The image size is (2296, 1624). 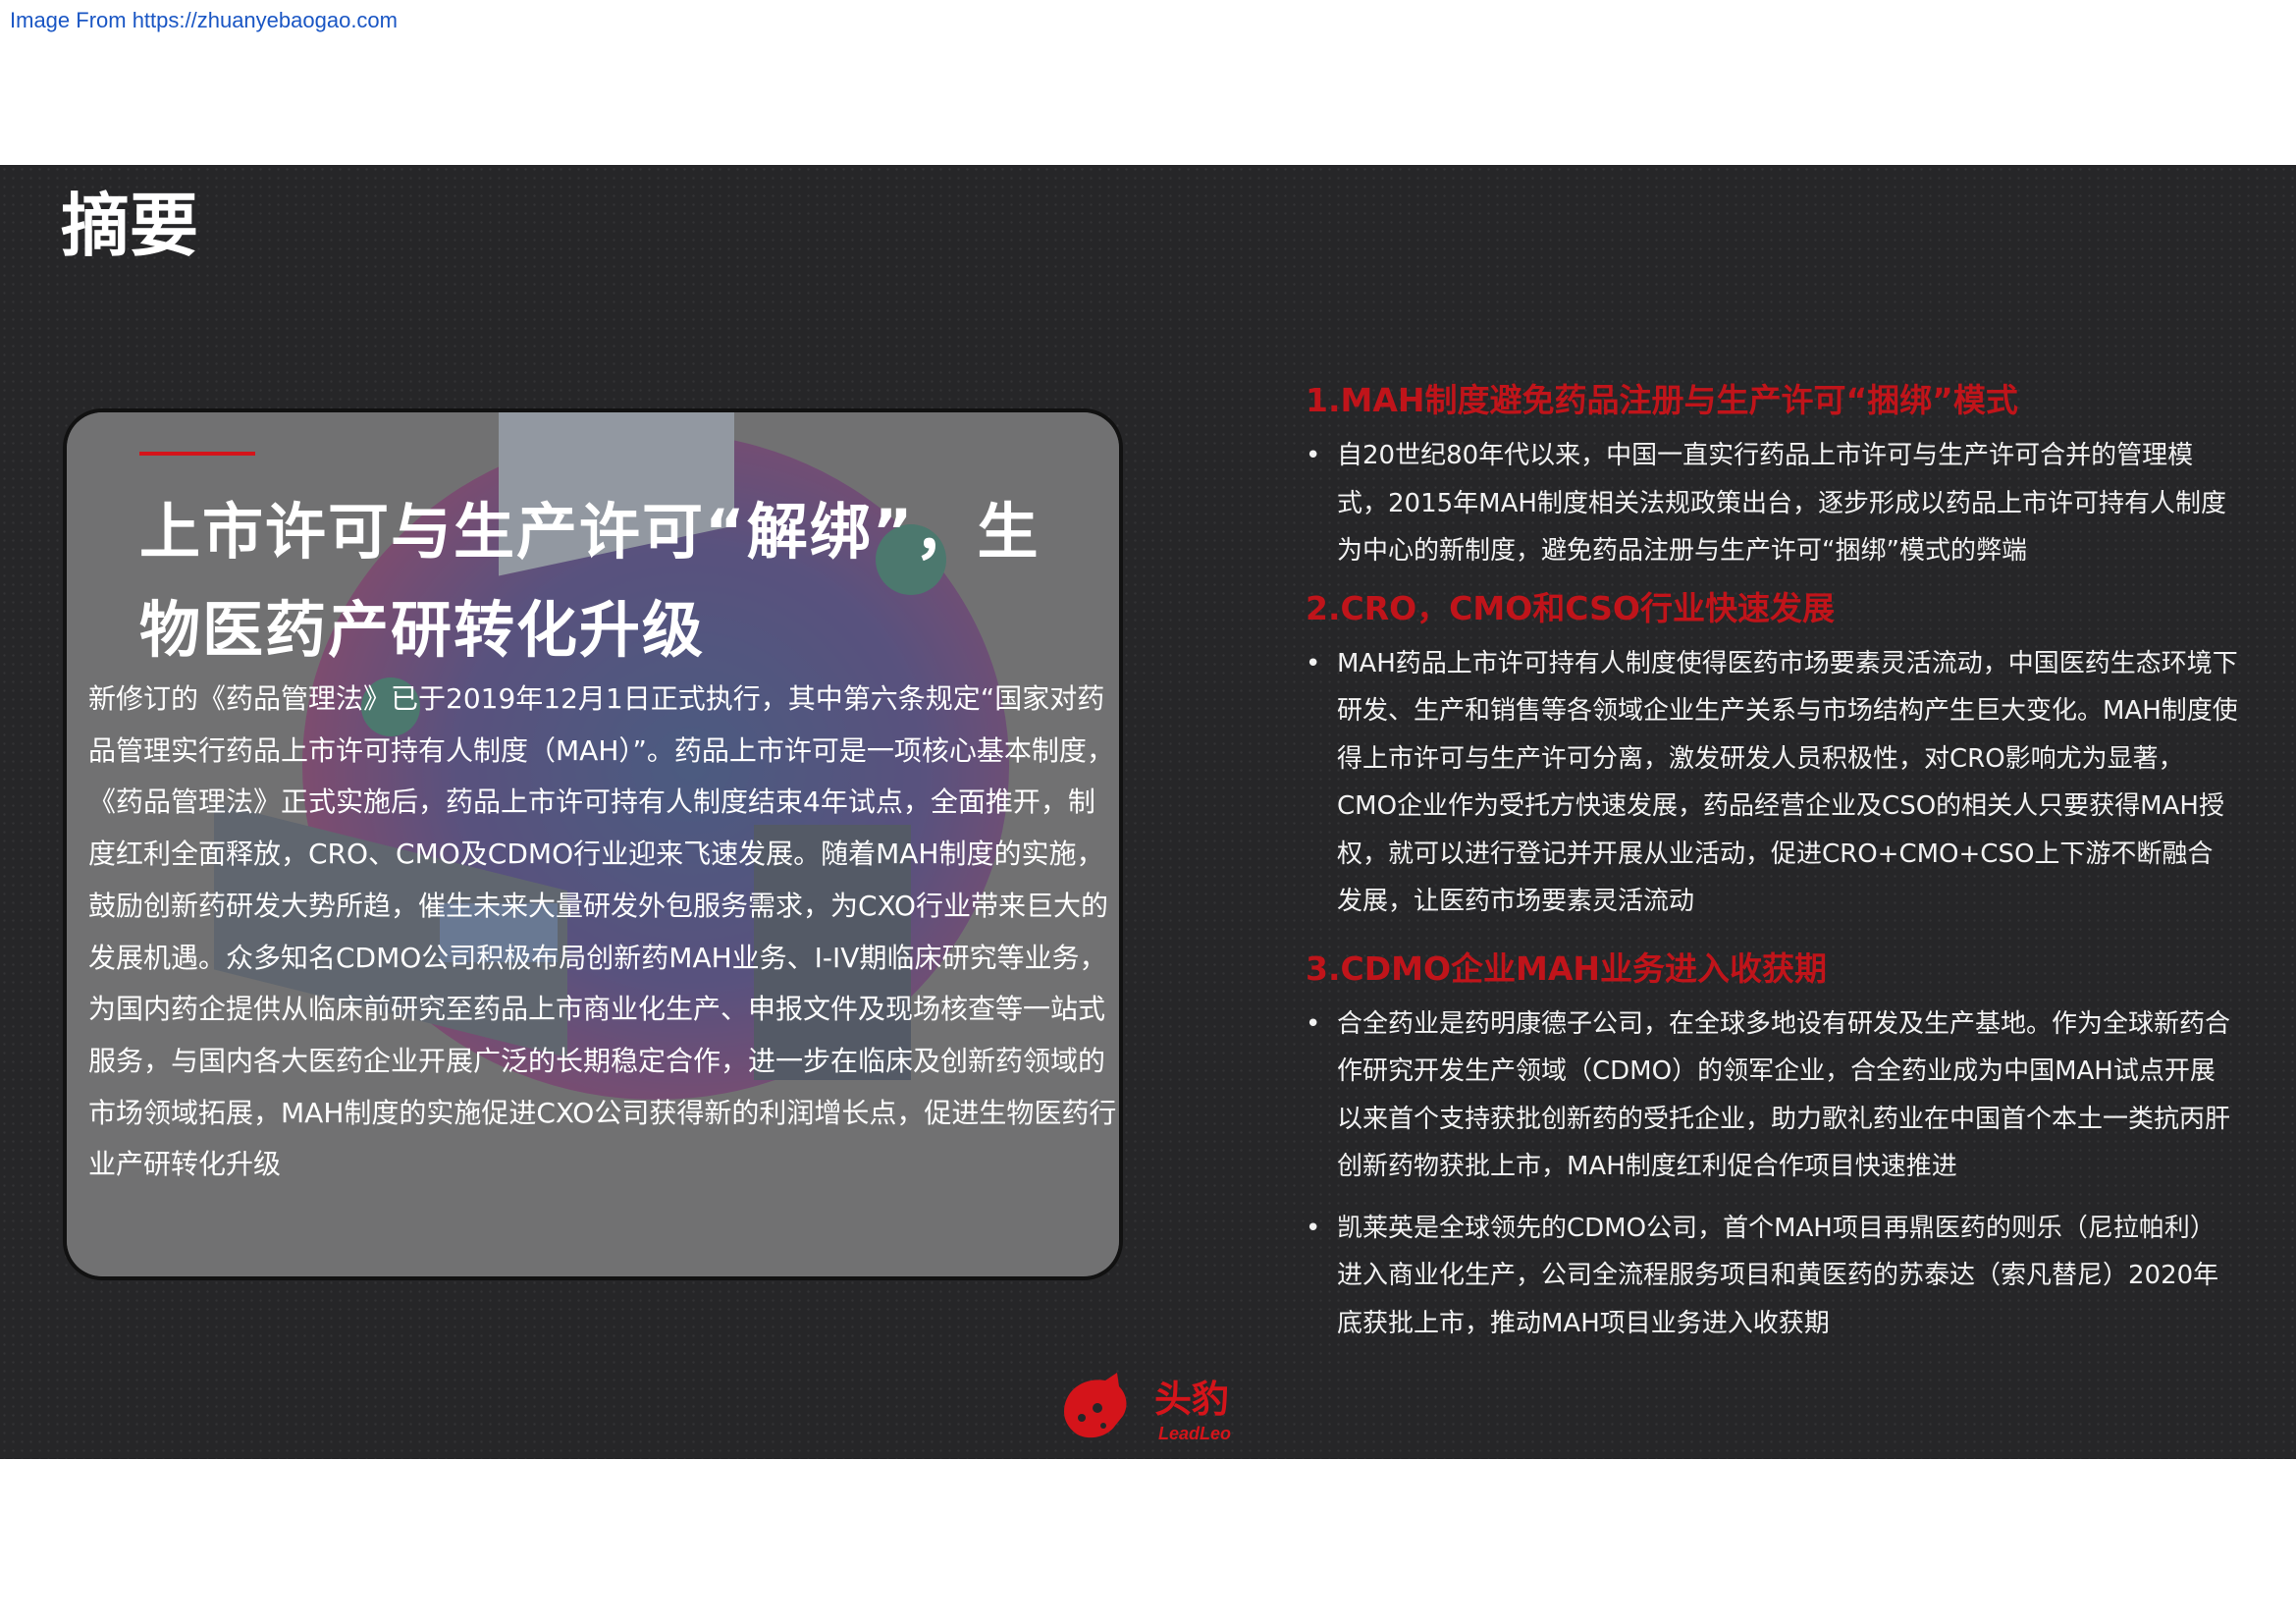 I want to click on leadleo-logo: 头豹 LeadLeo, so click(x=1147, y=1408).